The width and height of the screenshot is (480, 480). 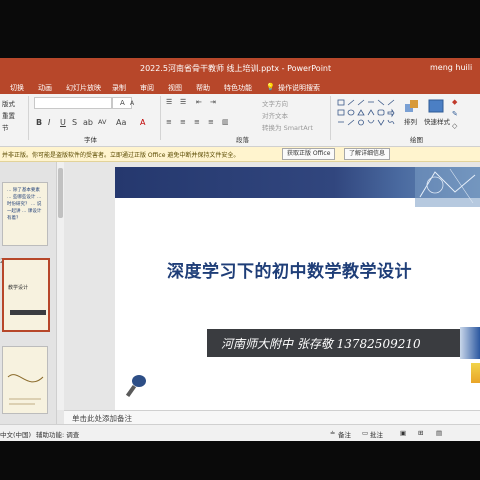 I want to click on font-name-box, so click(x=73, y=103).